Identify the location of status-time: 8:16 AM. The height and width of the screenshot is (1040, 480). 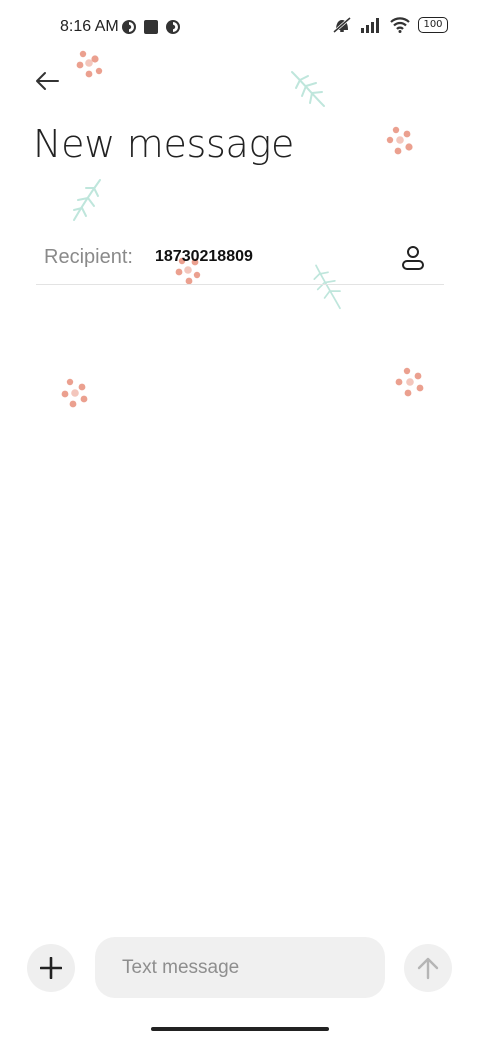
(89, 26).